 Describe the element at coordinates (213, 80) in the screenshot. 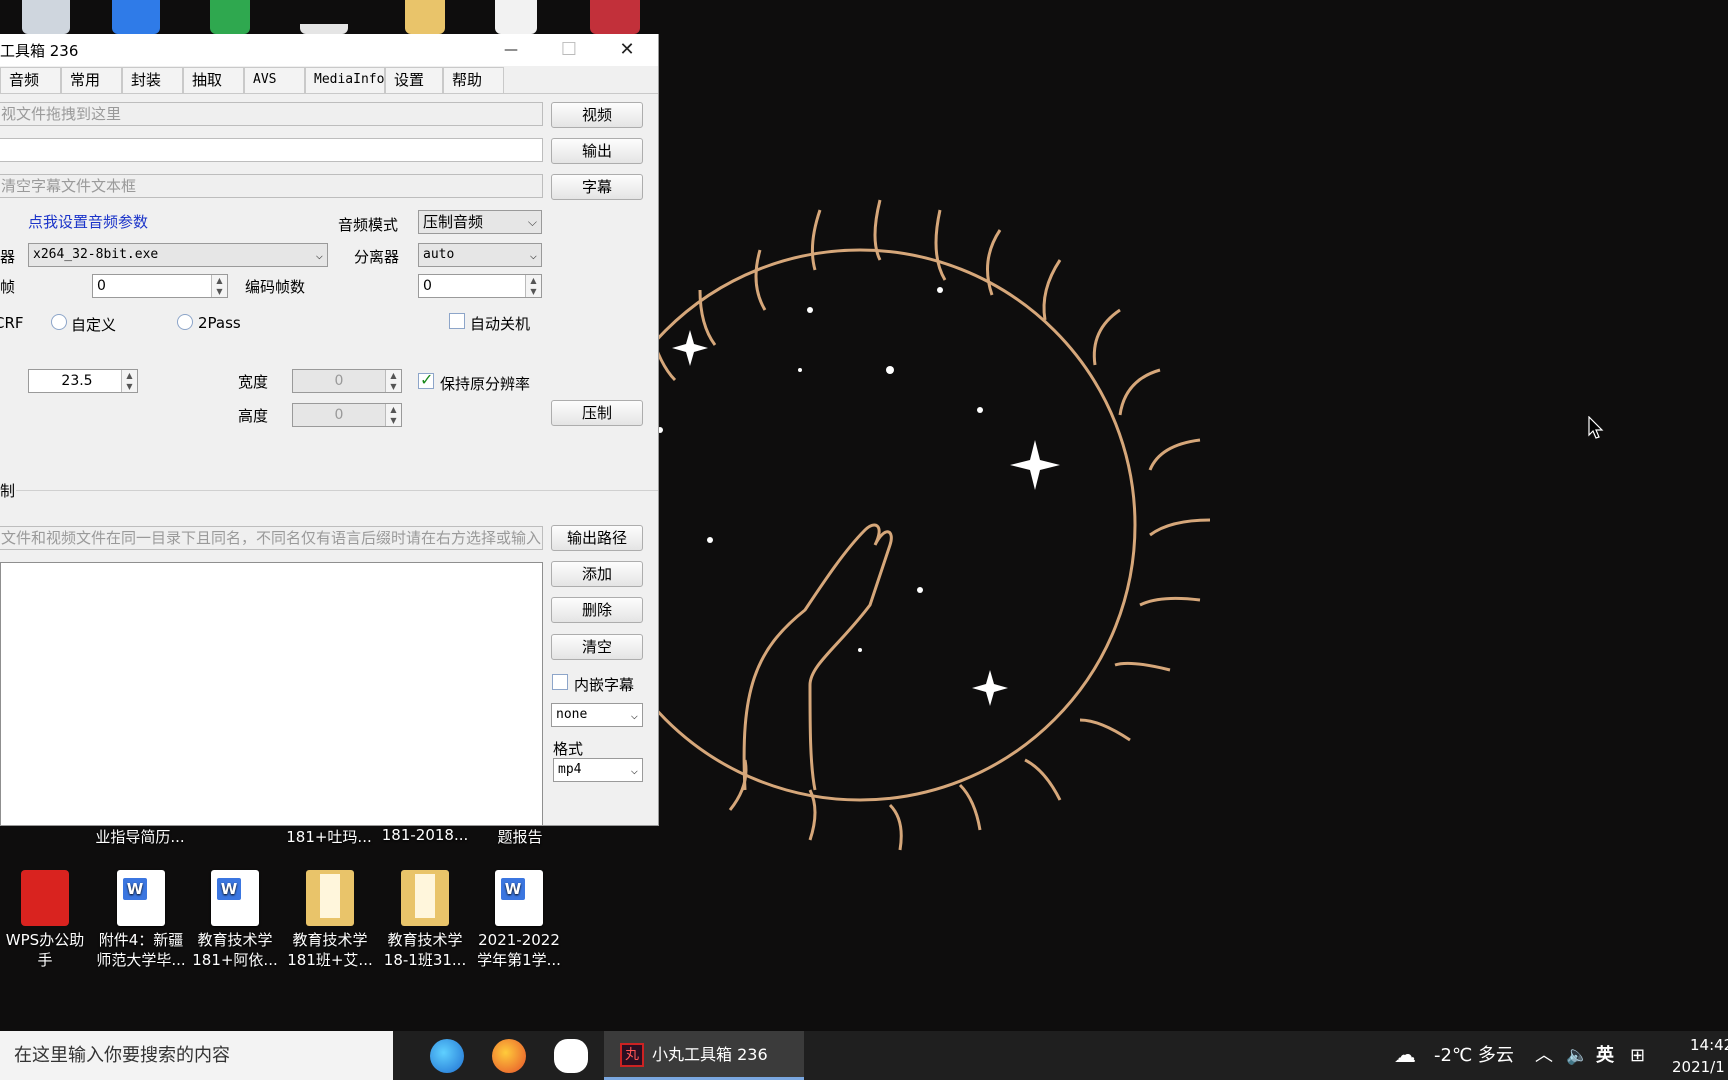

I see `tab-extract: 抽取` at that location.